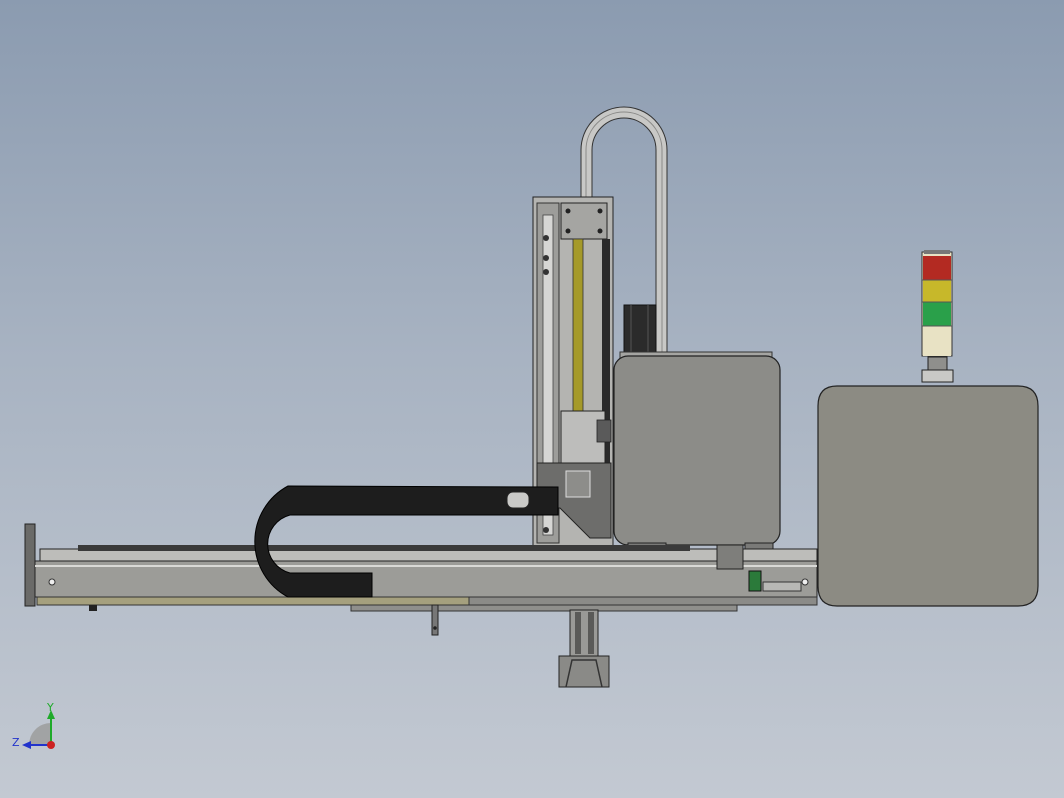 This screenshot has width=1064, height=798. I want to click on orientation-triad: Y Z, so click(33, 725).